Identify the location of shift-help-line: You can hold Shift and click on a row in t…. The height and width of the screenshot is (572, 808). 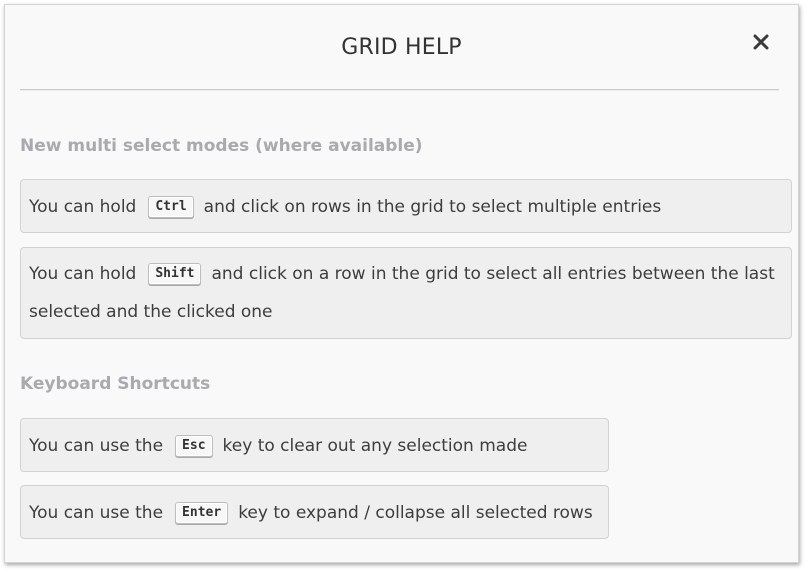
(406, 274).